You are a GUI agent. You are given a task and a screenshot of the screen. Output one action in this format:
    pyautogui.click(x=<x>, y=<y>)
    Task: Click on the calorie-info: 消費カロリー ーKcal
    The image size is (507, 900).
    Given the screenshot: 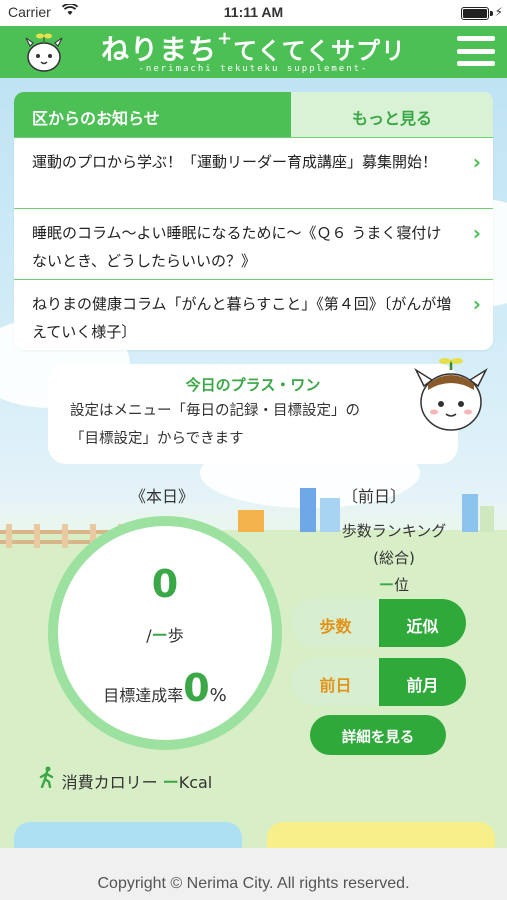 What is the action you would take?
    pyautogui.click(x=125, y=779)
    